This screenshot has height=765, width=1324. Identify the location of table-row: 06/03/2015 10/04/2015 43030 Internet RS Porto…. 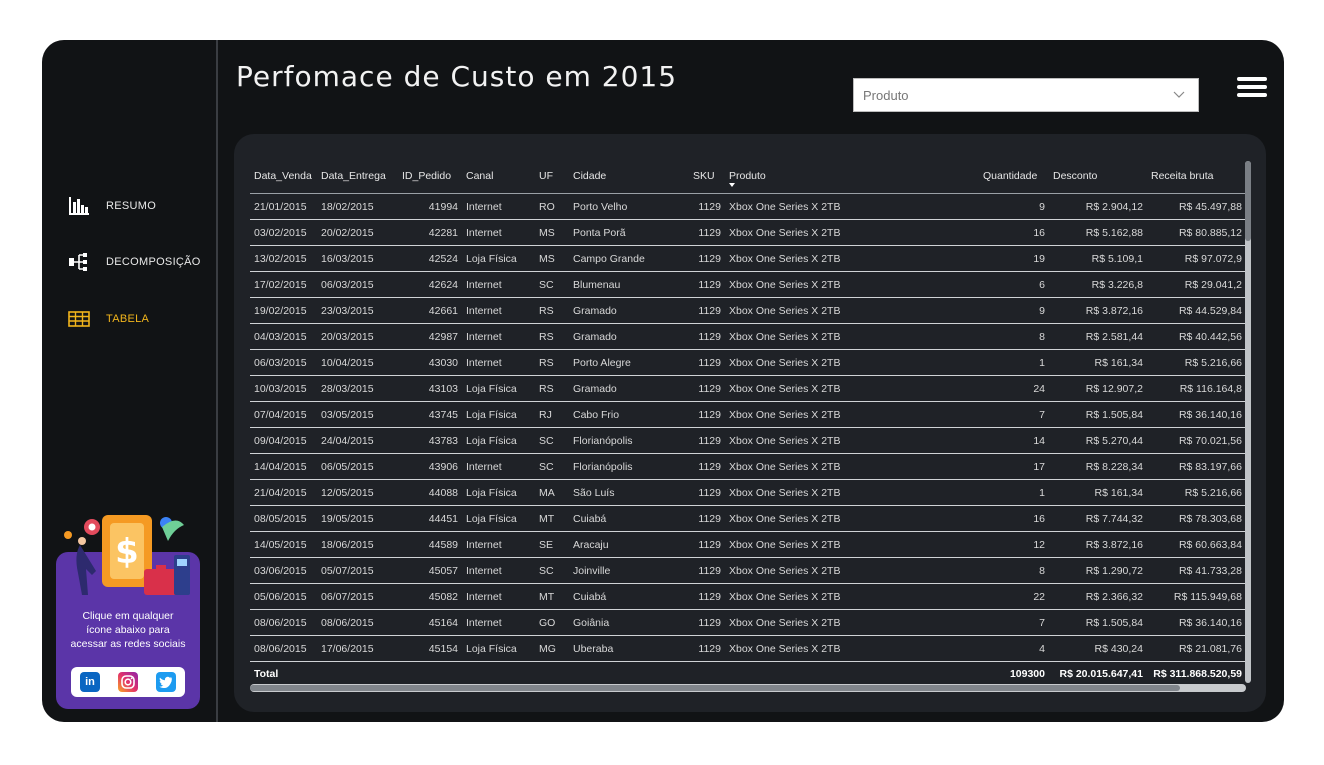
(748, 362).